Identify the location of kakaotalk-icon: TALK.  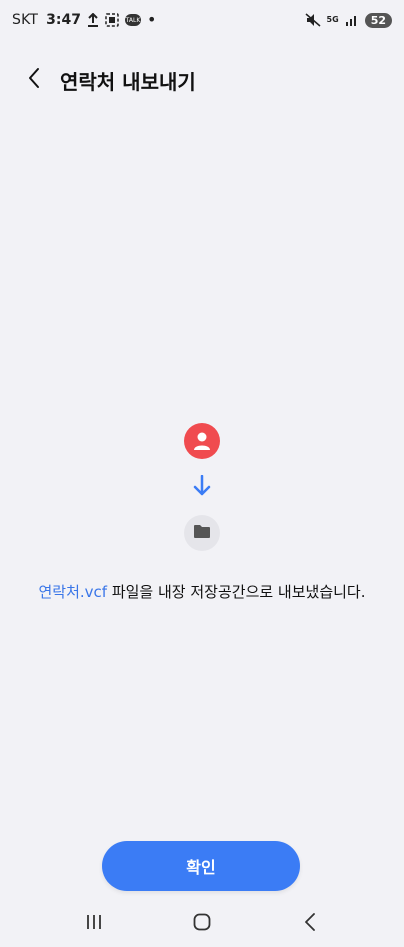
(132, 20).